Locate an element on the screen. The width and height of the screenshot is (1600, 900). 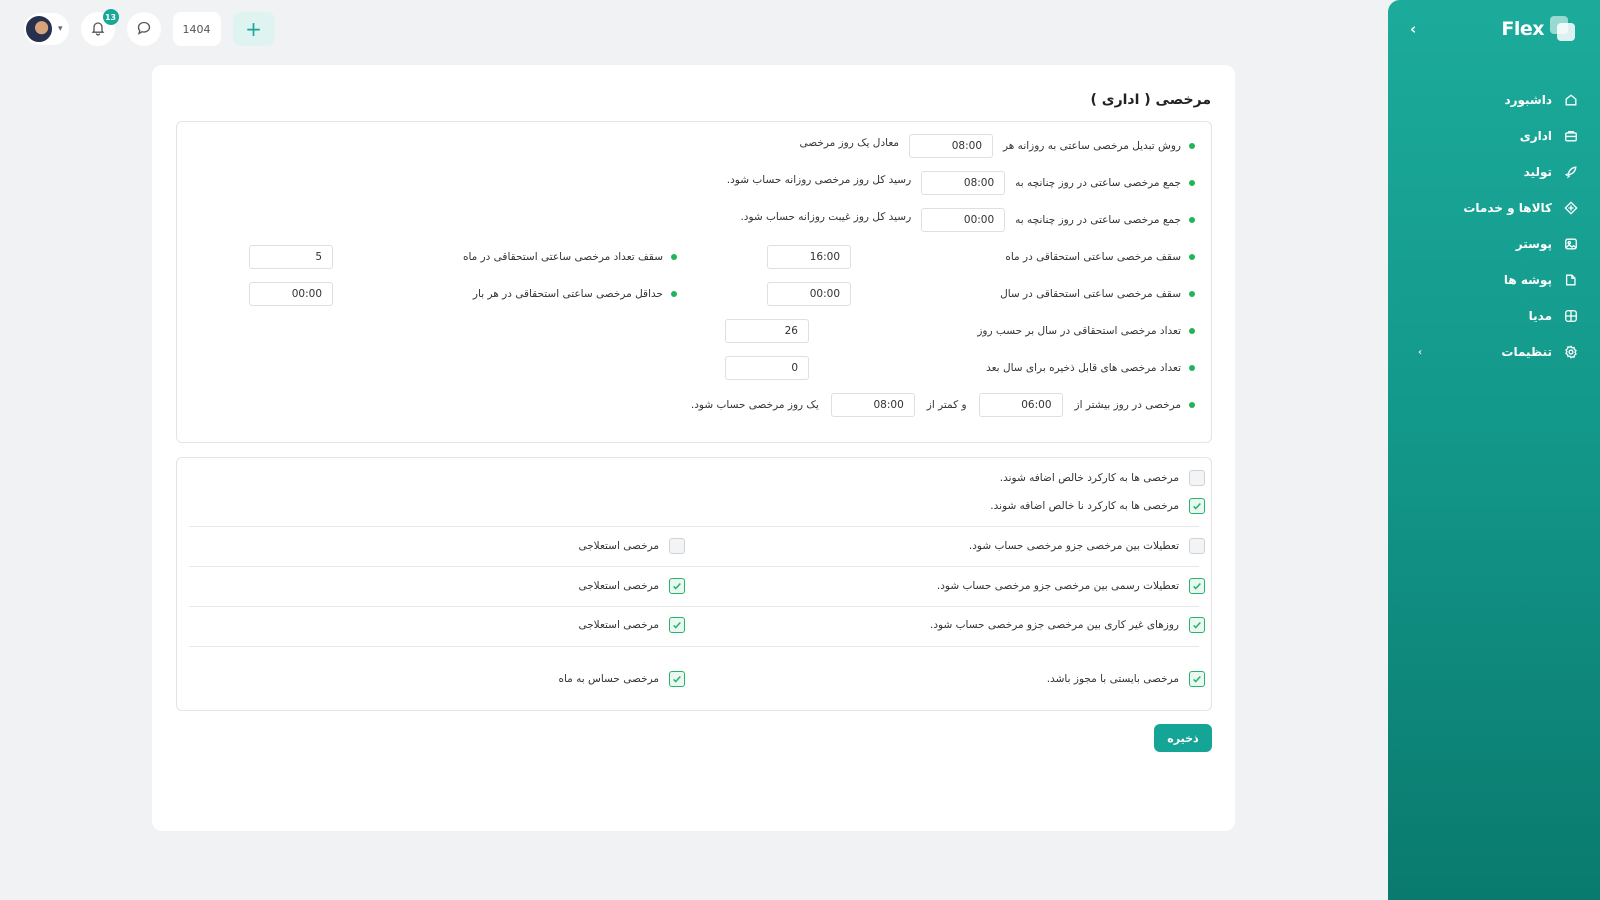
chat-icon is located at coordinates (144, 29).